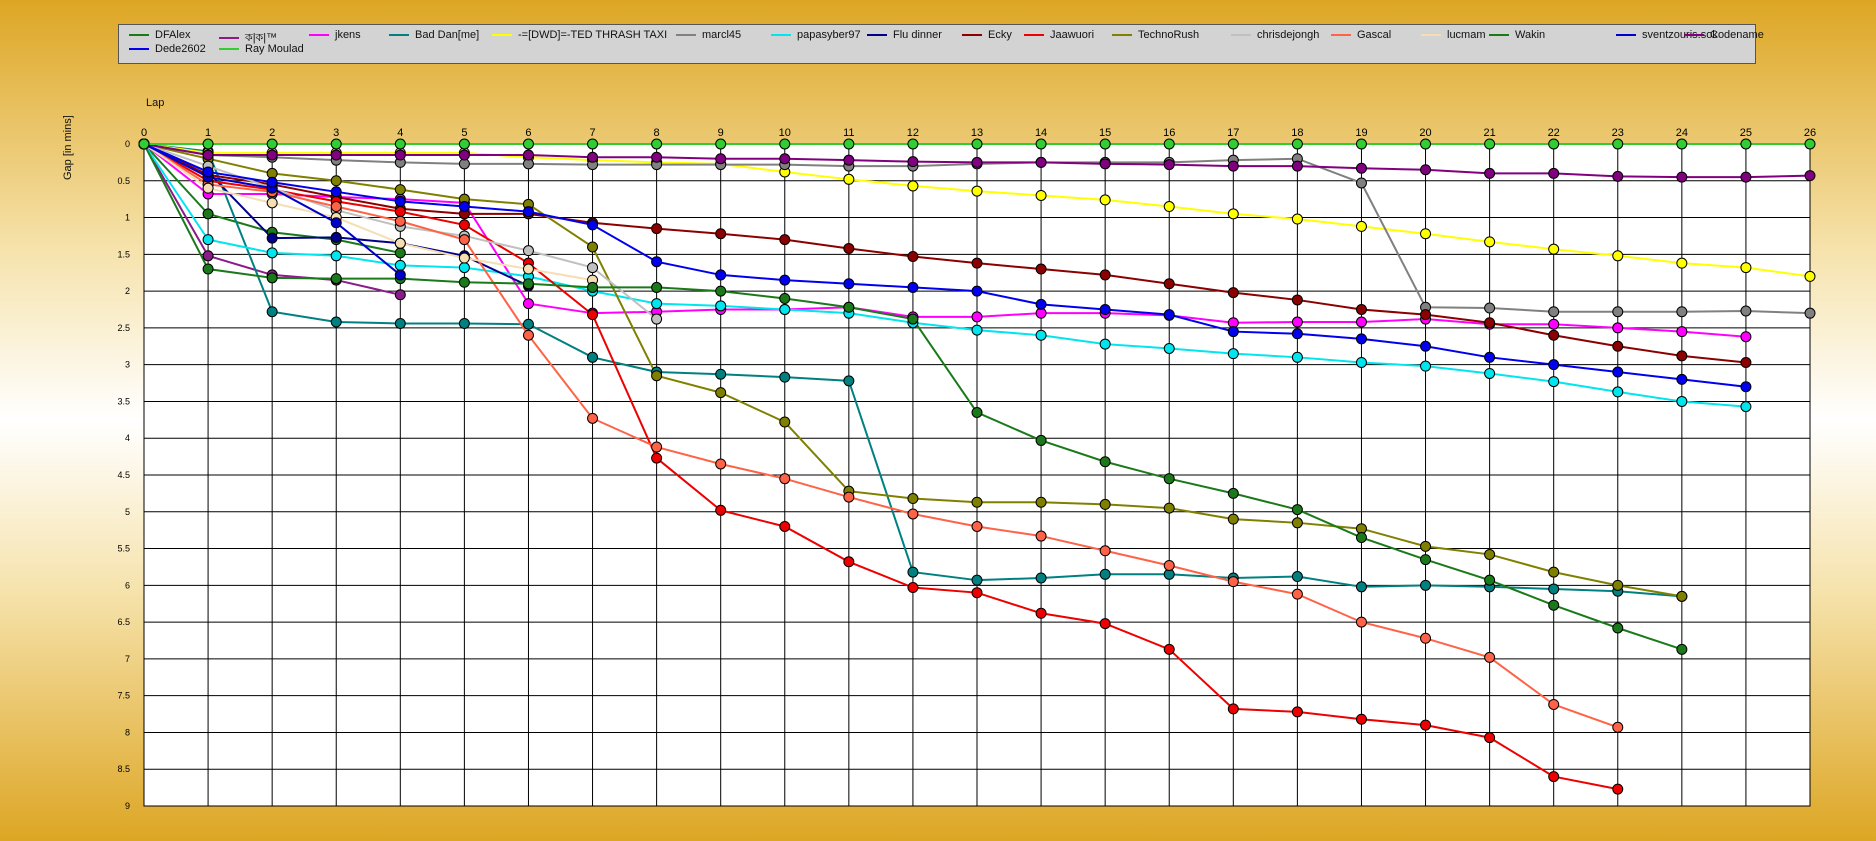  What do you see at coordinates (123, 328) in the screenshot?
I see `y-tick-label: 2.5` at bounding box center [123, 328].